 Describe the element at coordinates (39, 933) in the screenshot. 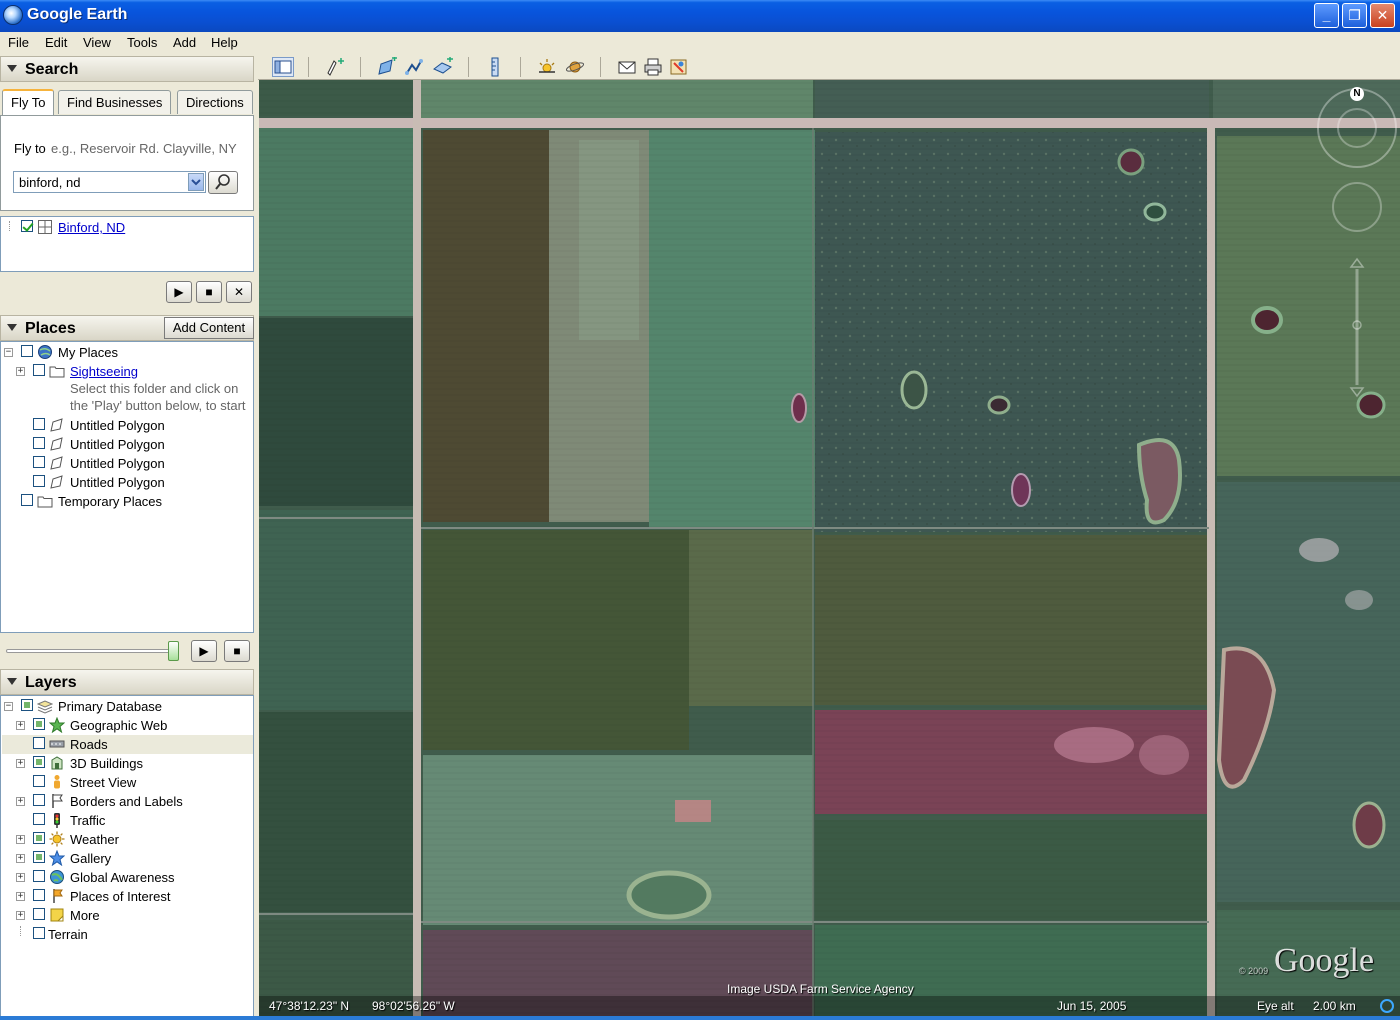

I see `terrain-checkbox` at that location.